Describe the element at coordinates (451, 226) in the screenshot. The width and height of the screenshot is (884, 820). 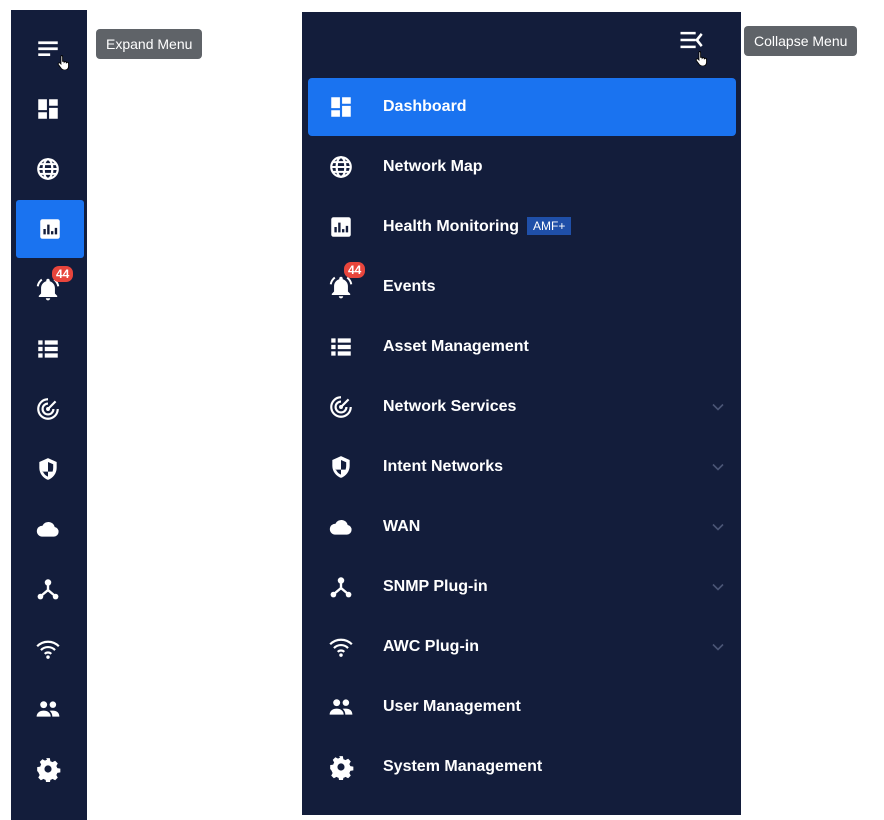
I see `nav-label: Health Monitoring` at that location.